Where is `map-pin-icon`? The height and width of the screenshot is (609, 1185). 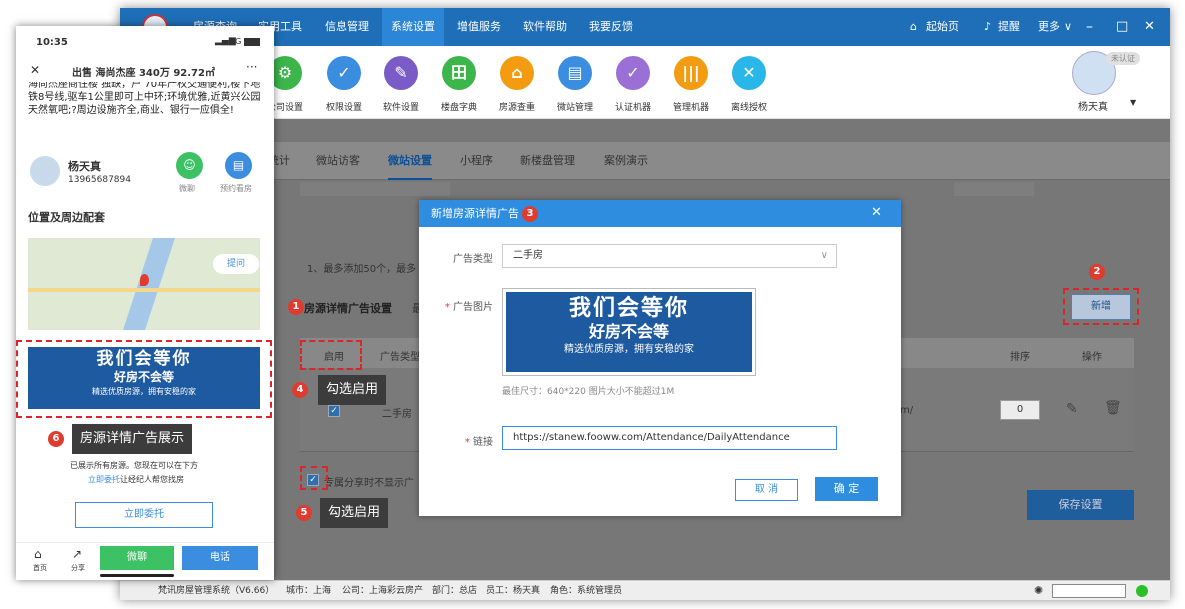 map-pin-icon is located at coordinates (144, 280).